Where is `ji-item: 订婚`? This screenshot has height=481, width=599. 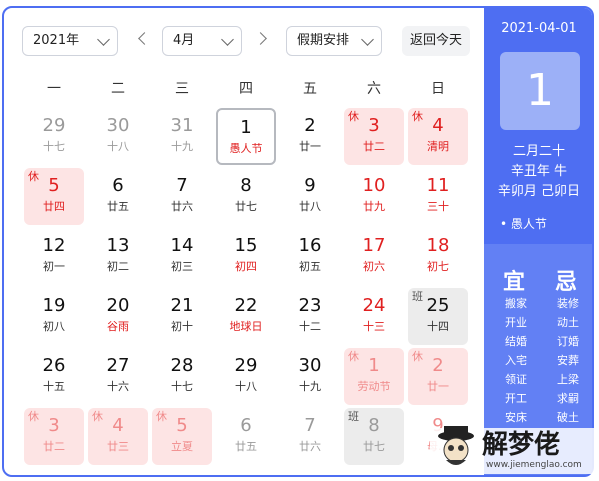 ji-item: 订婚 is located at coordinates (568, 341).